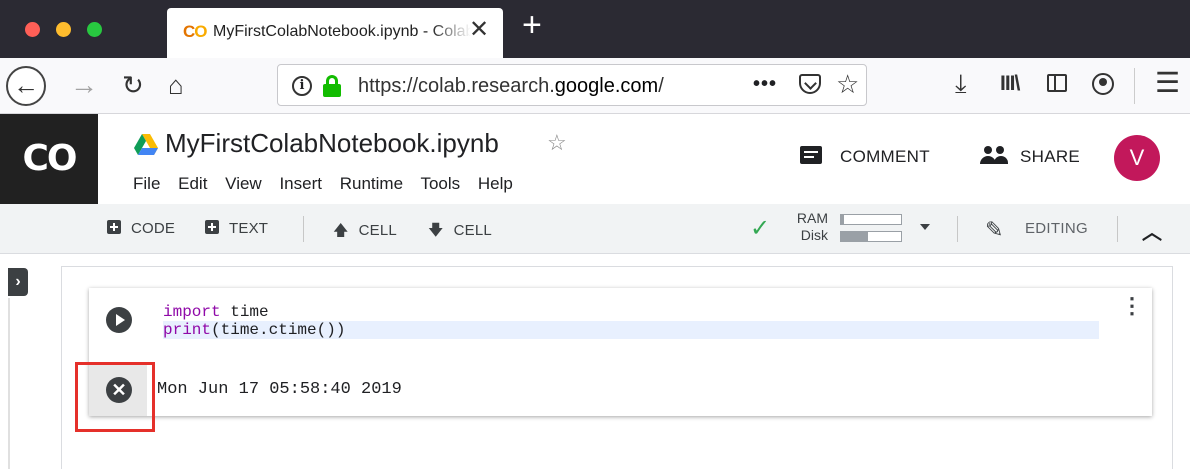 The image size is (1190, 469). I want to click on collapse-header-icon: ︿, so click(1152, 230).